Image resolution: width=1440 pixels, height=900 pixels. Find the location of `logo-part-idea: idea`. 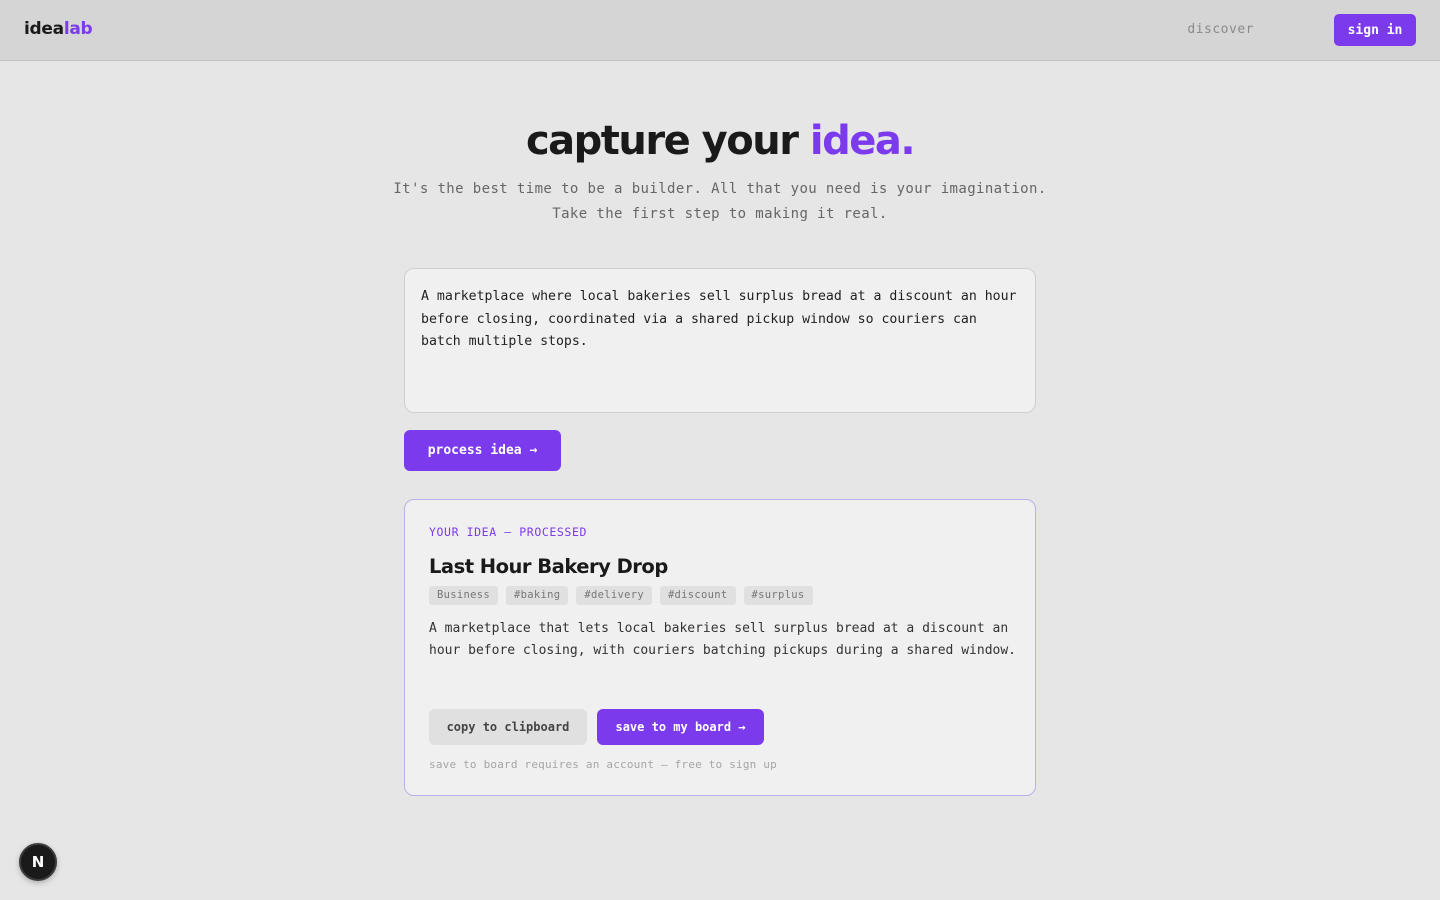

logo-part-idea: idea is located at coordinates (44, 29).